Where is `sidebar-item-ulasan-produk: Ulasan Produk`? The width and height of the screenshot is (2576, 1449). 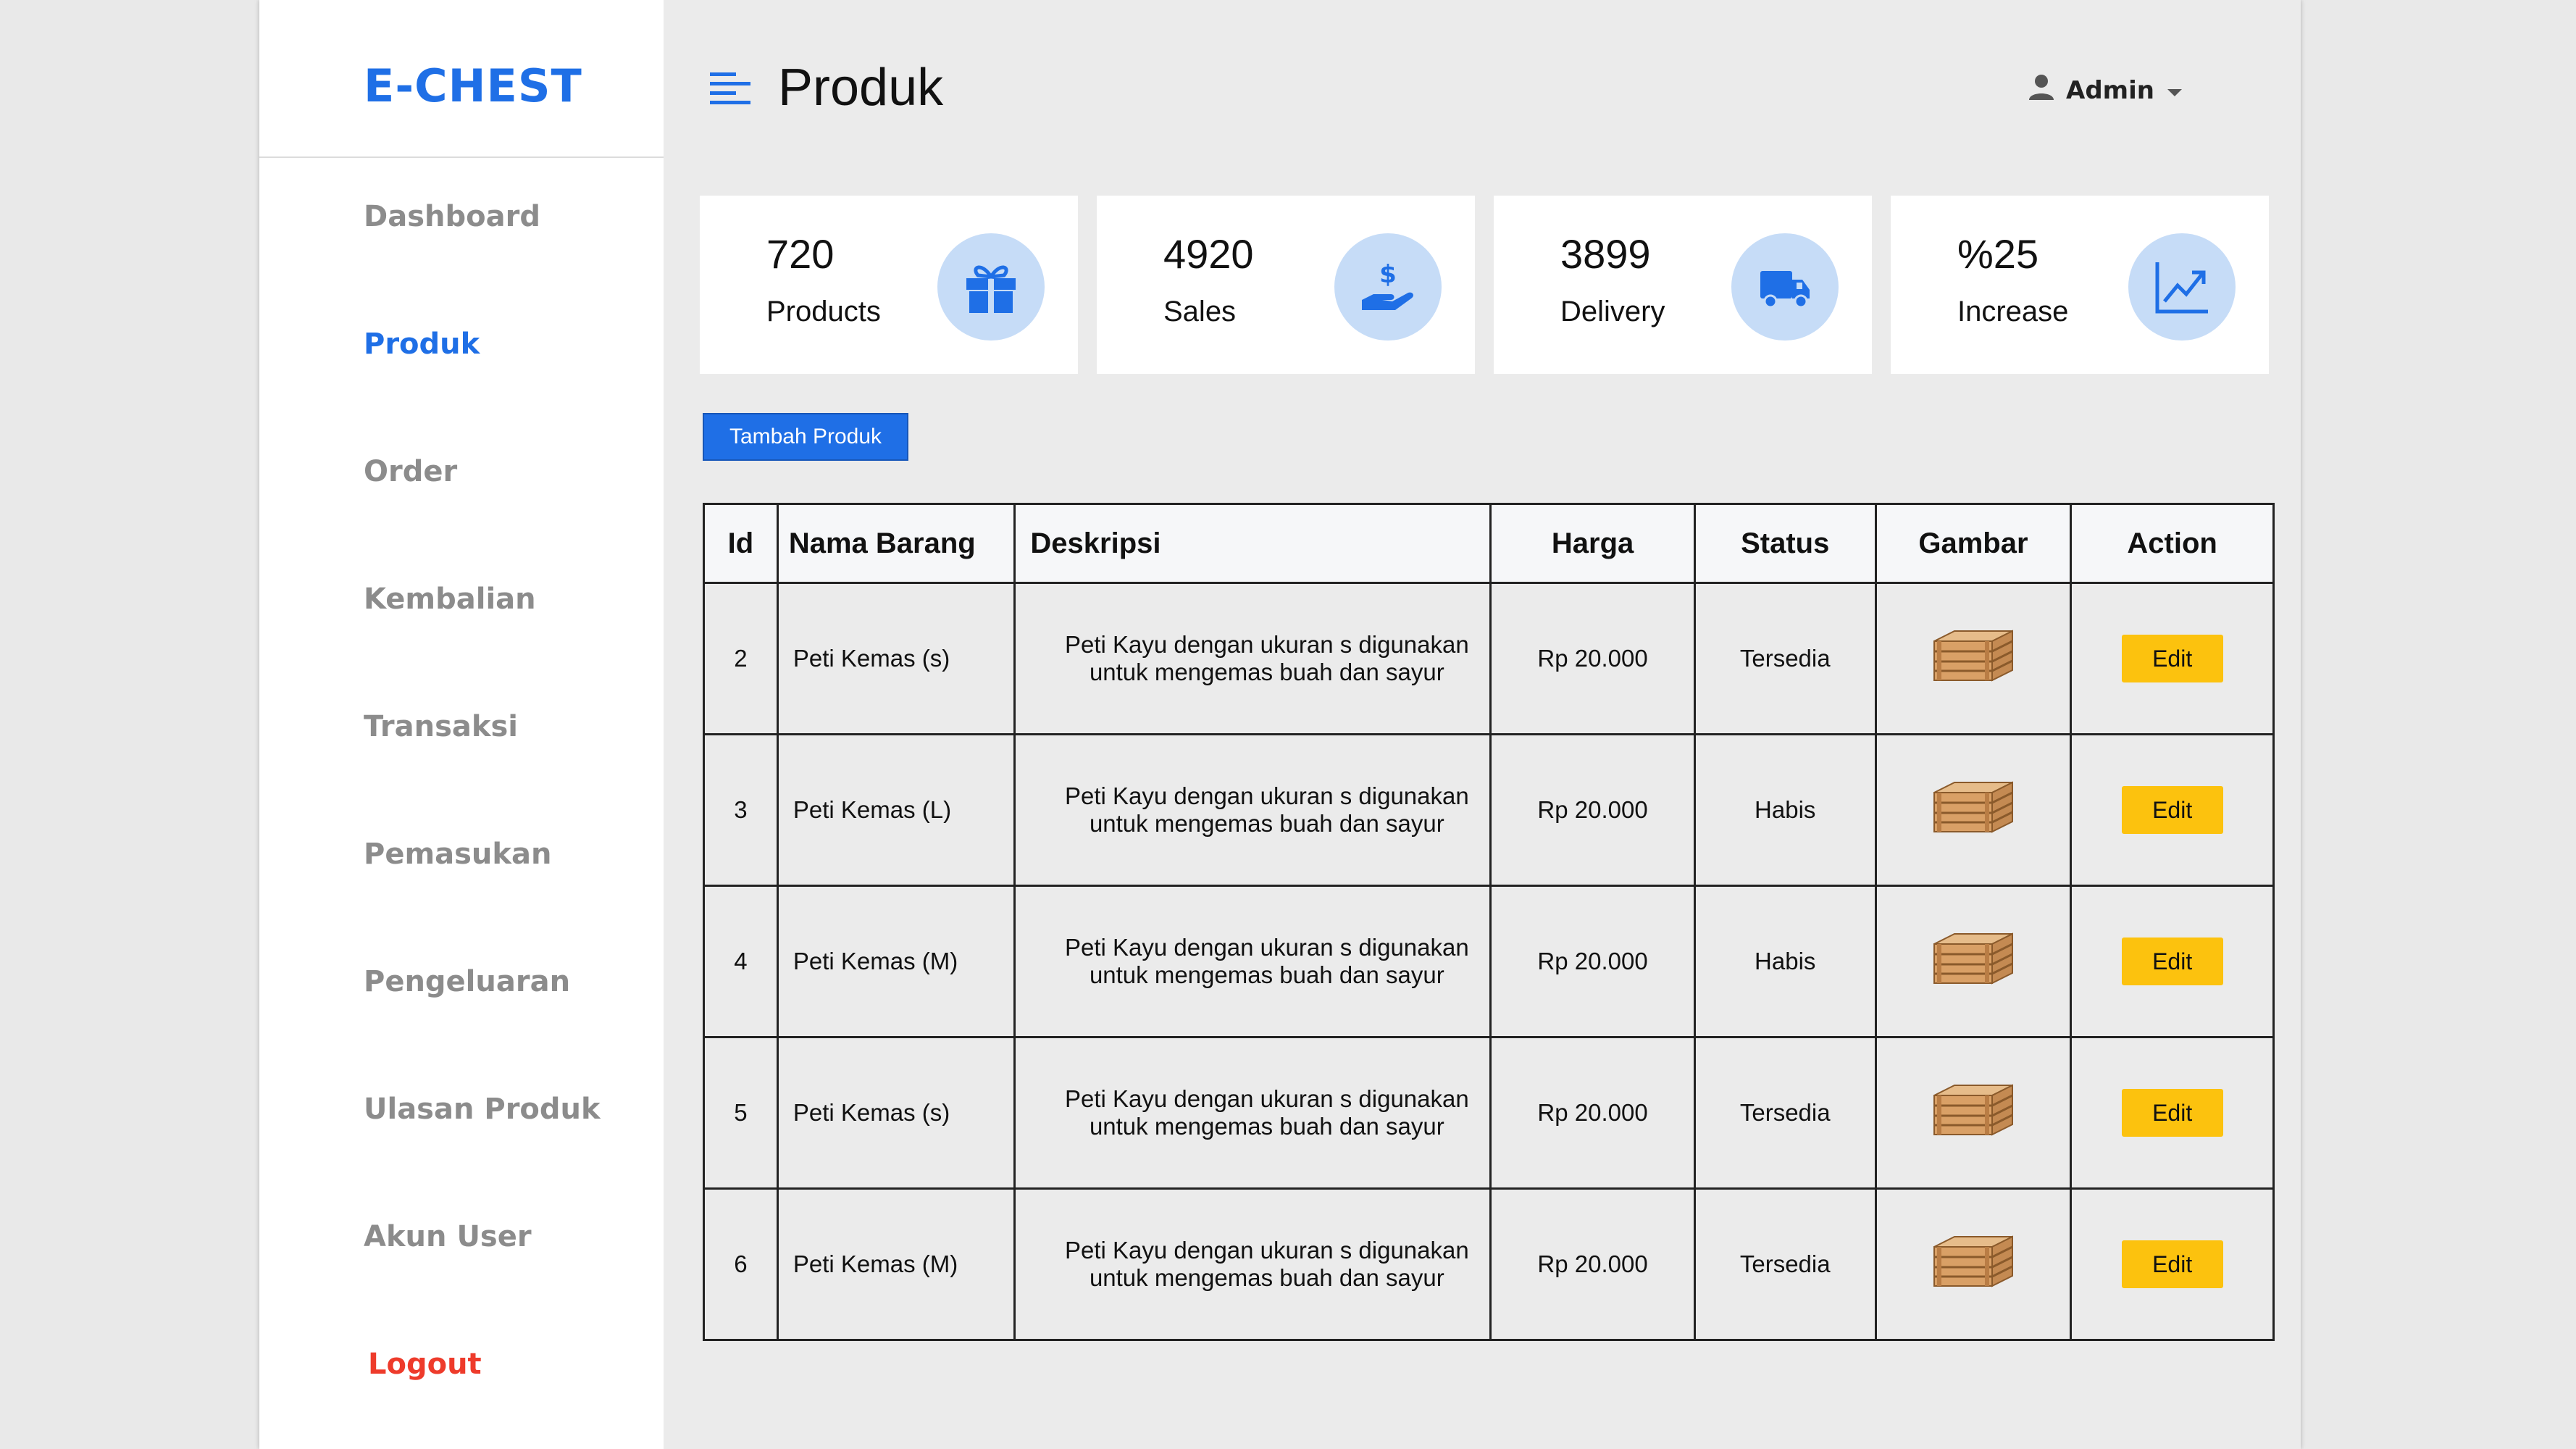
sidebar-item-ulasan-produk: Ulasan Produk is located at coordinates (482, 1109).